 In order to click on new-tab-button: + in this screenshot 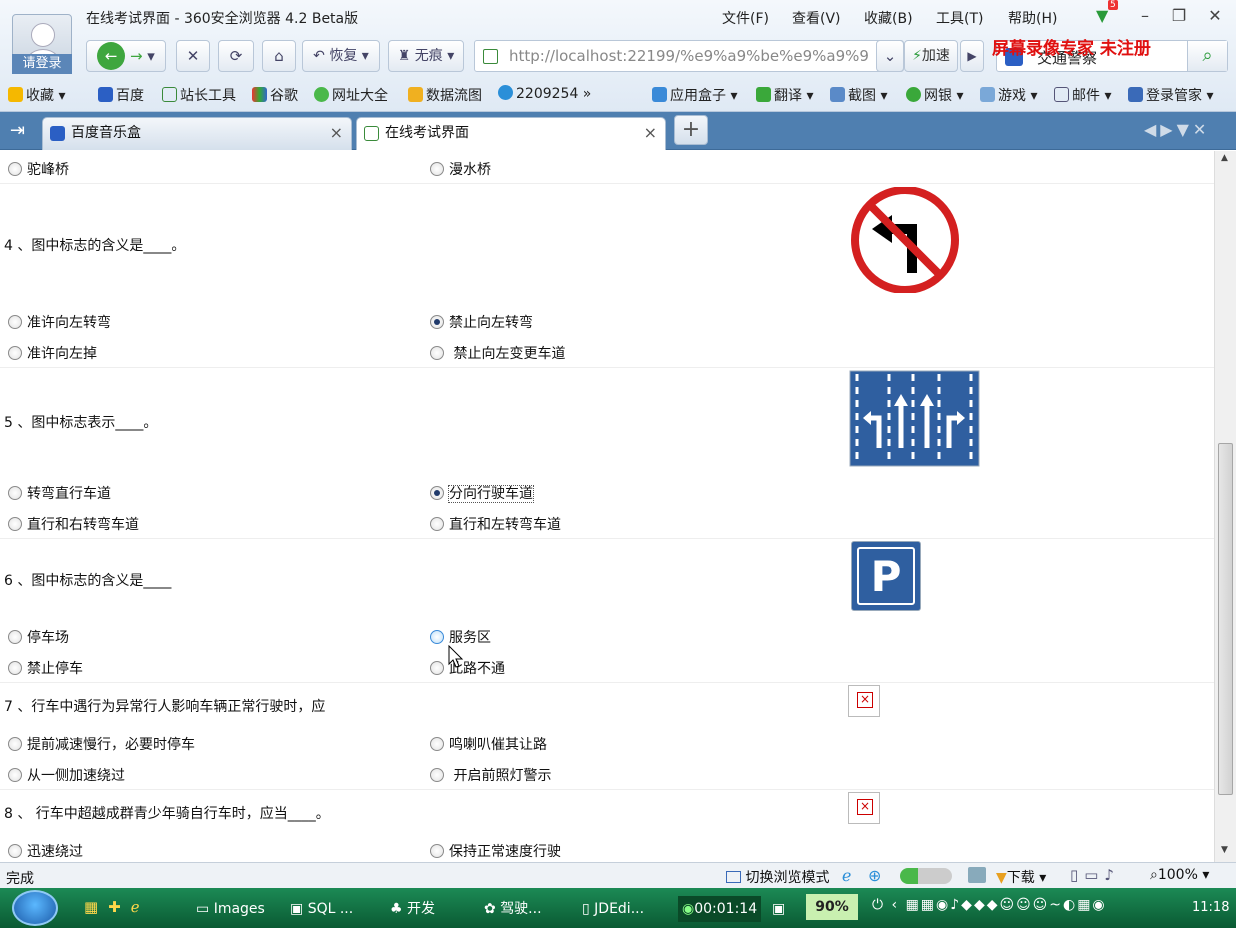, I will do `click(691, 130)`.